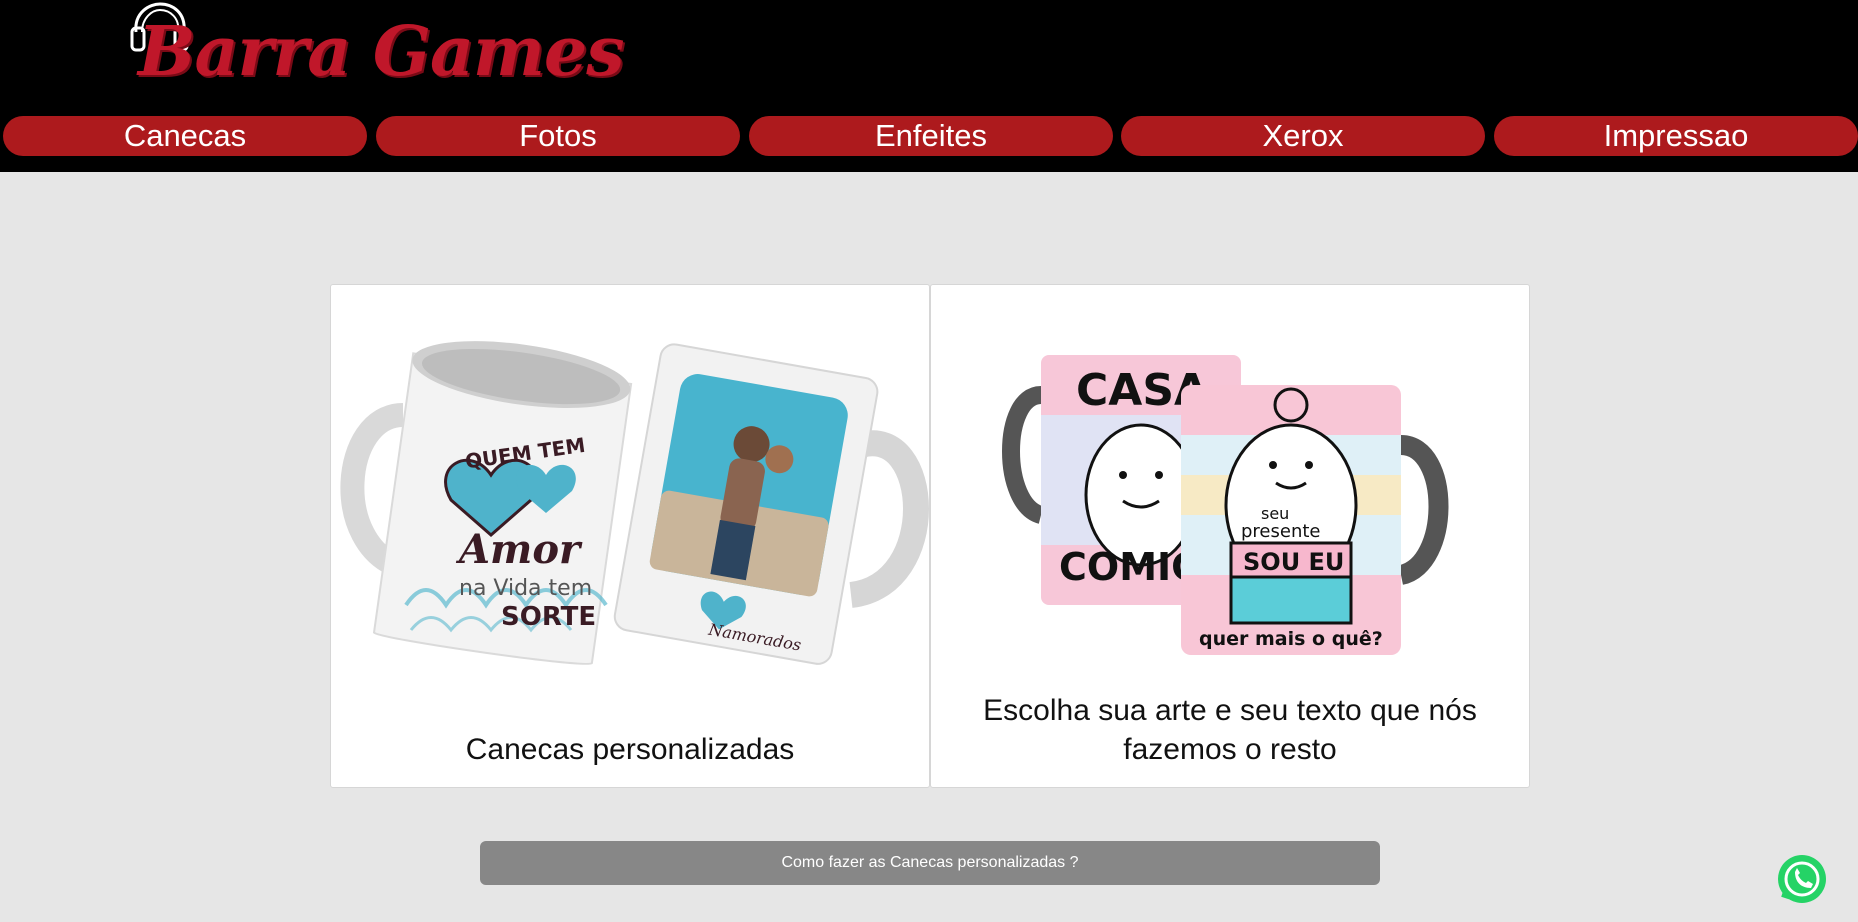 The width and height of the screenshot is (1858, 922). Describe the element at coordinates (1676, 136) in the screenshot. I see `nav-item-impressao: Impressao` at that location.